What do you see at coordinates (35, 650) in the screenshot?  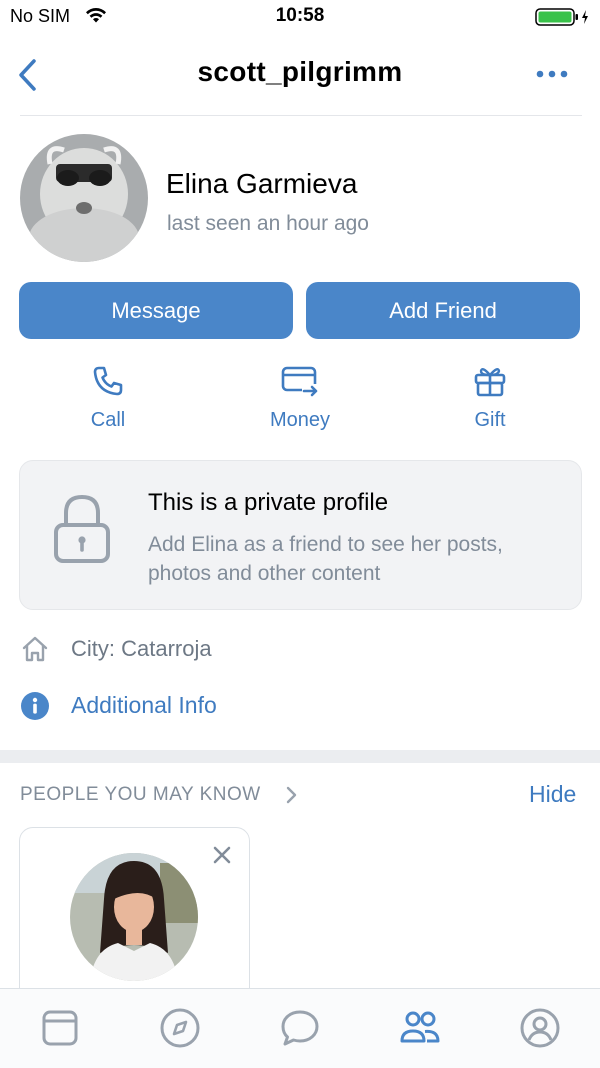 I see `home-icon` at bounding box center [35, 650].